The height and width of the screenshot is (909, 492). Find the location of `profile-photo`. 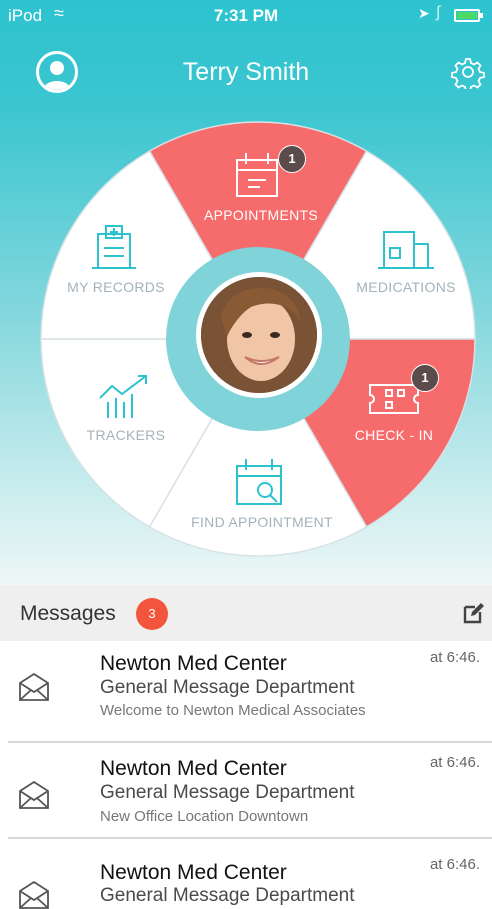

profile-photo is located at coordinates (259, 335).